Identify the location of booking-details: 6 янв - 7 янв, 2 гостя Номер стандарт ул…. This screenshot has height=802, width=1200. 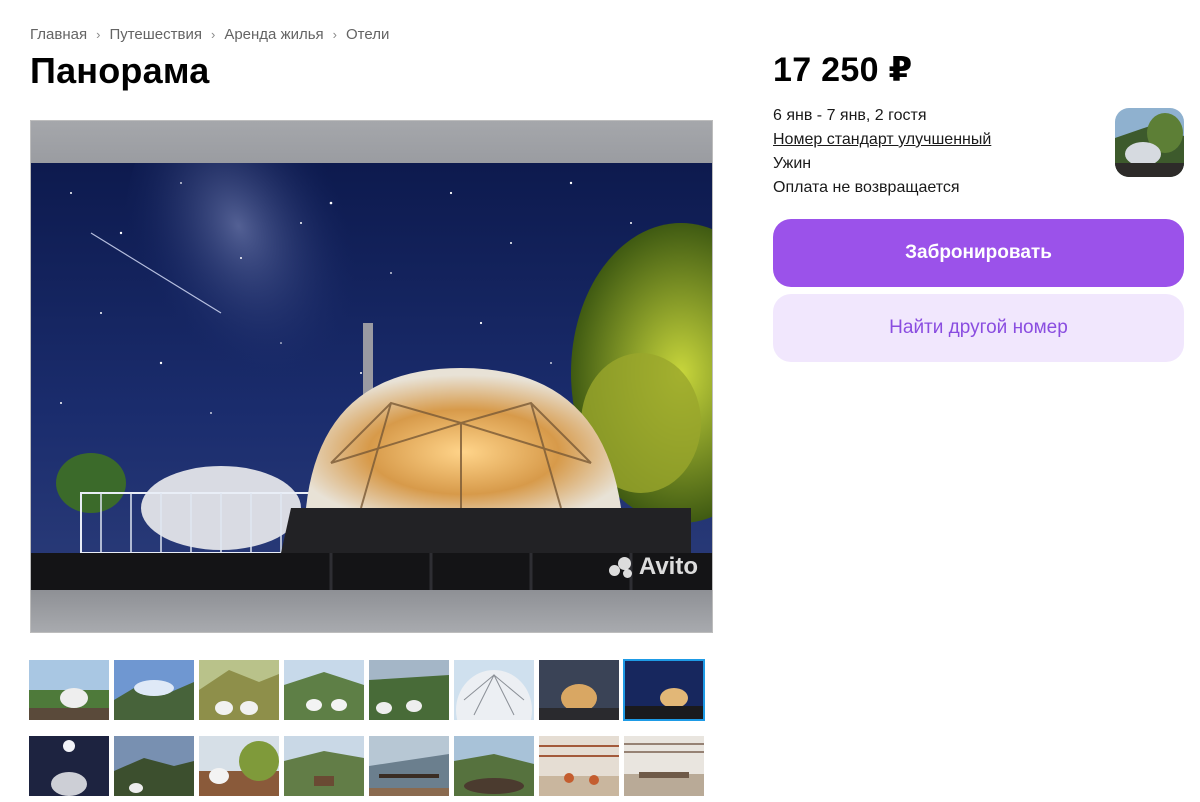
(882, 152).